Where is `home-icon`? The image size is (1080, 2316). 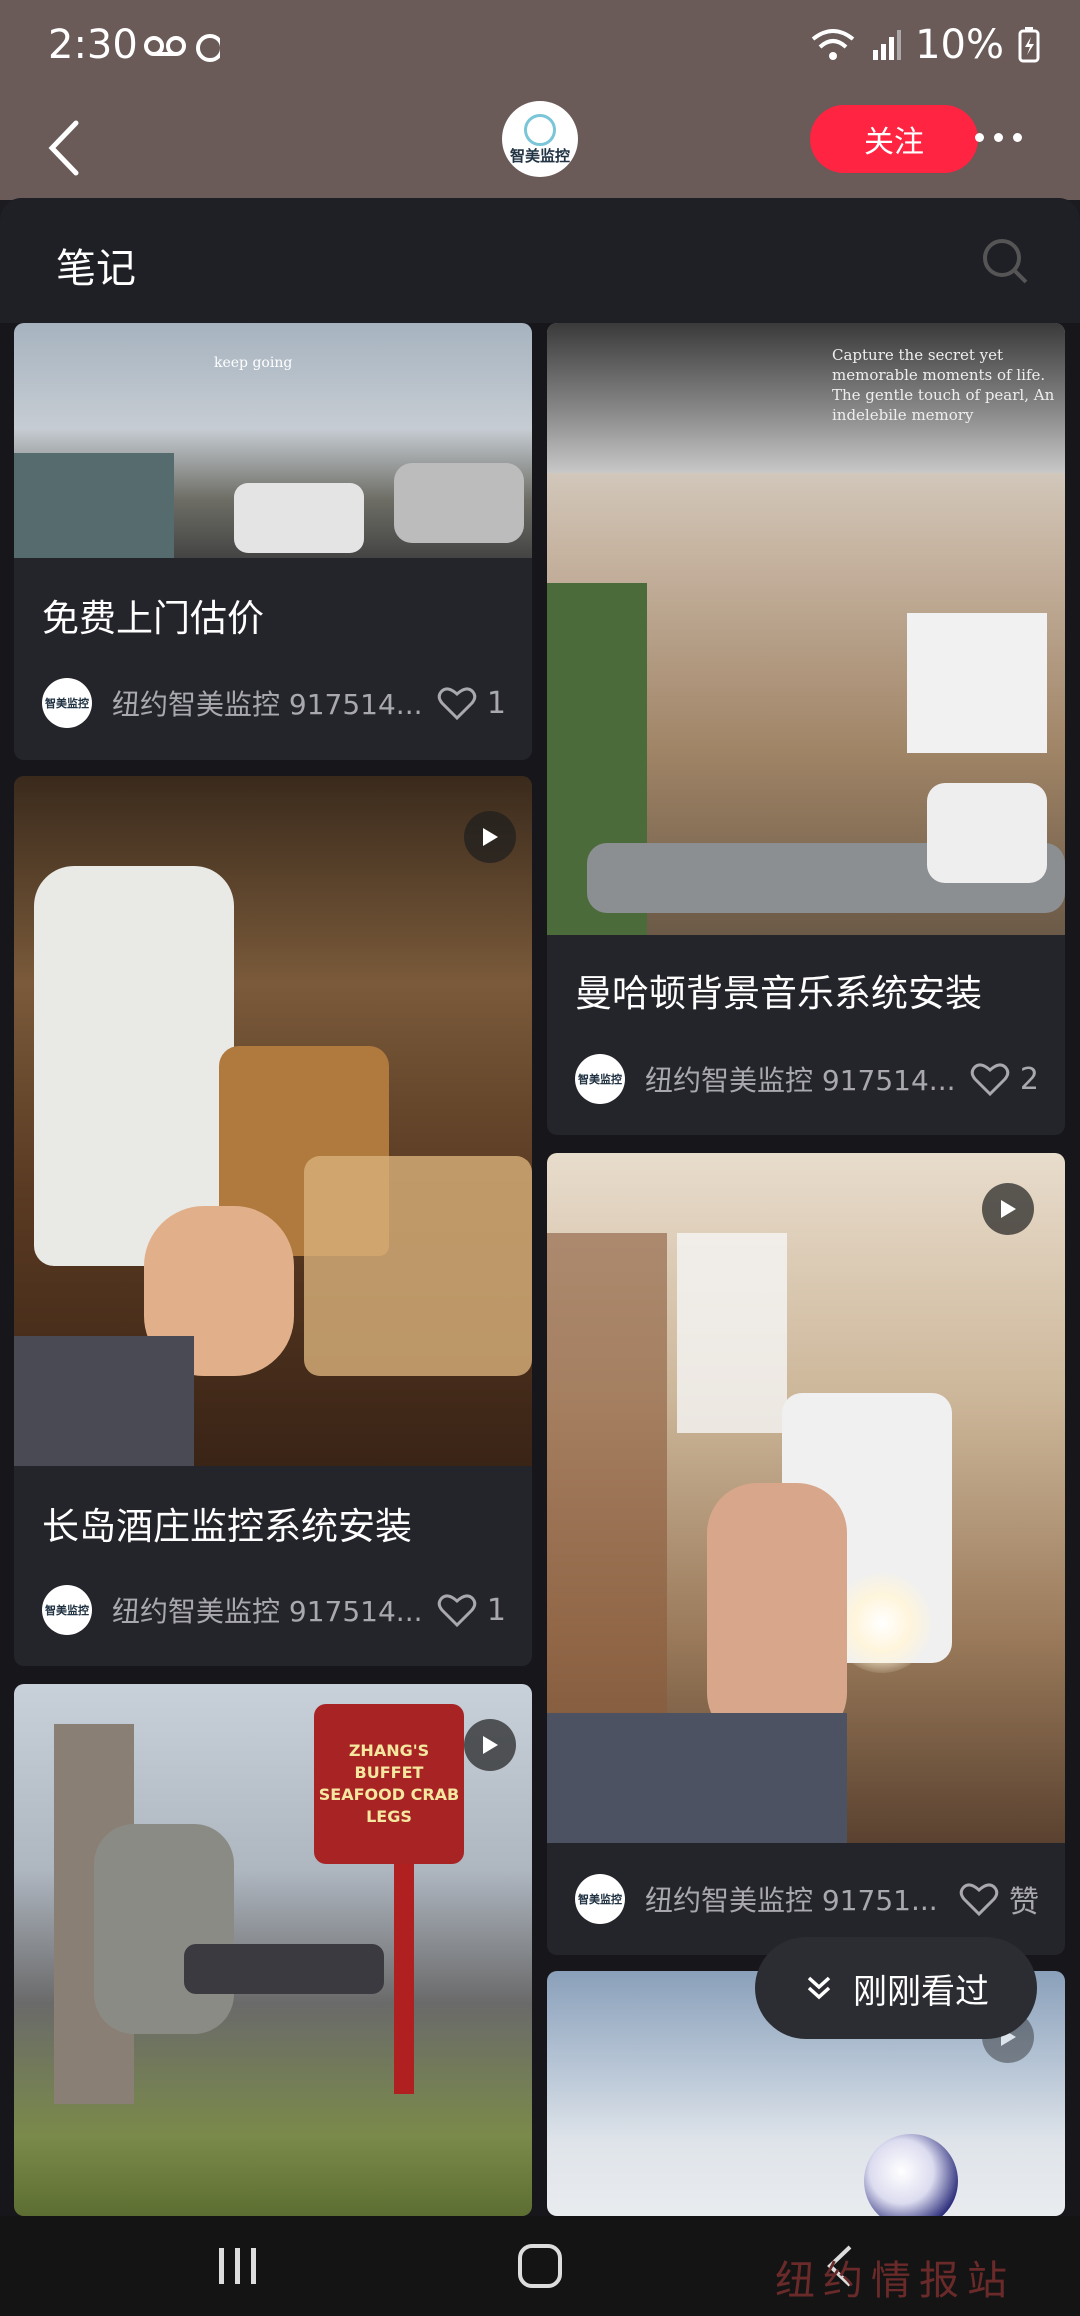
home-icon is located at coordinates (540, 2266).